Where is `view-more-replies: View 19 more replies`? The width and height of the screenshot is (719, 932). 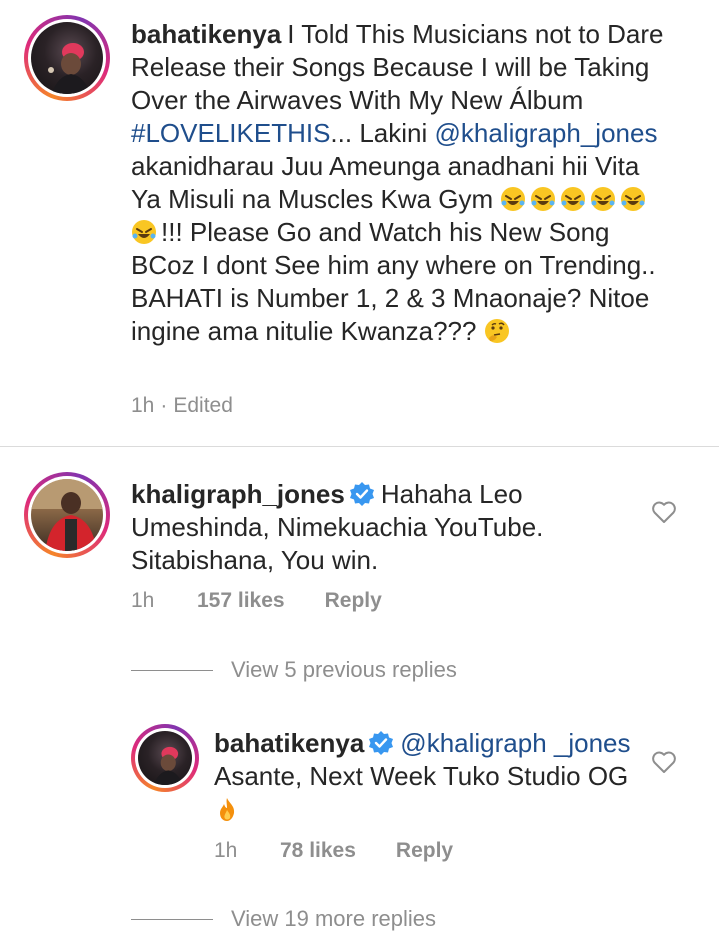 view-more-replies: View 19 more replies is located at coordinates (283, 919).